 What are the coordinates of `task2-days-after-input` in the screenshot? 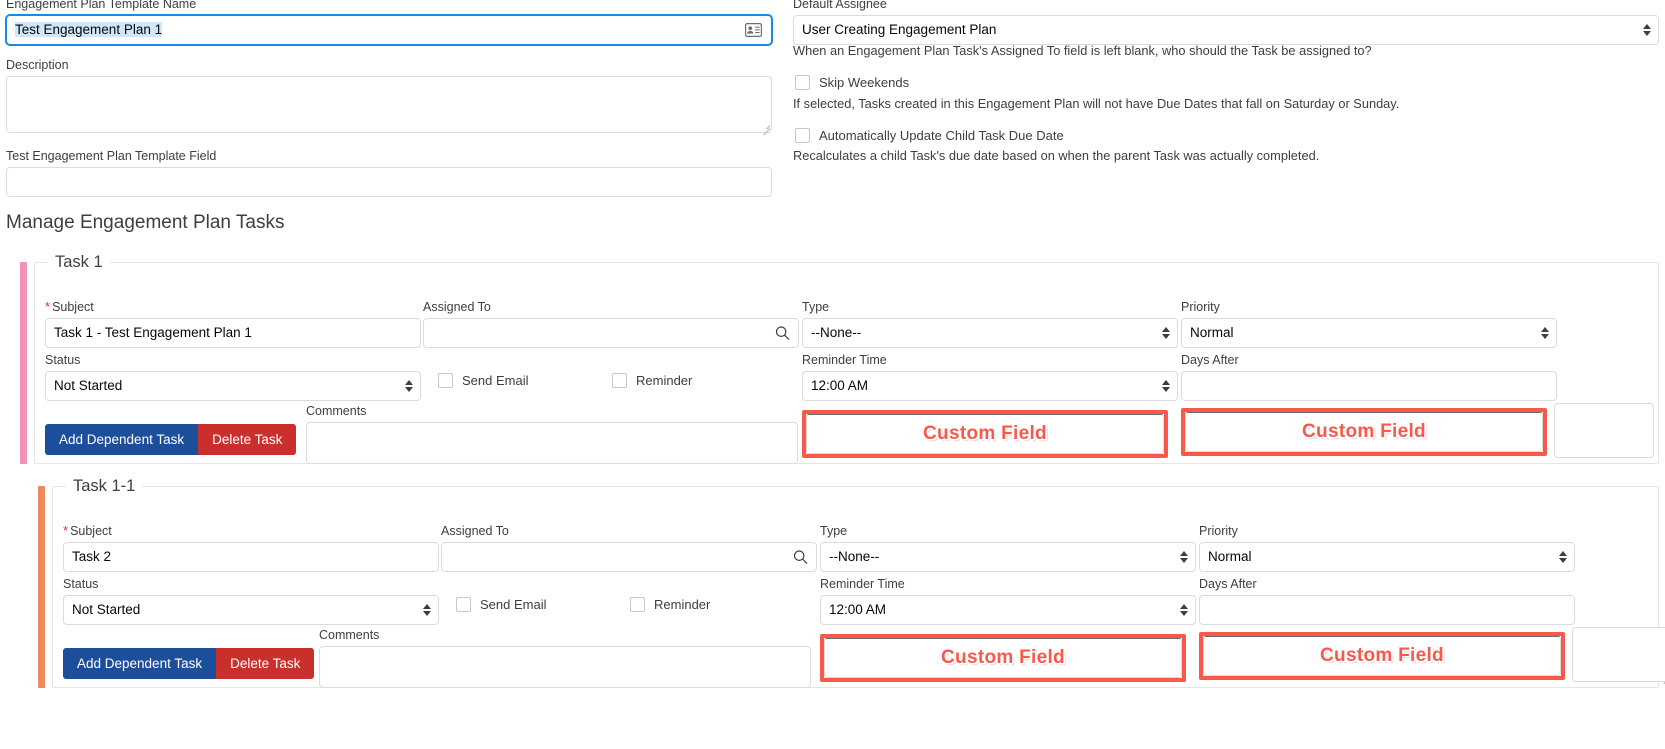 It's located at (1387, 610).